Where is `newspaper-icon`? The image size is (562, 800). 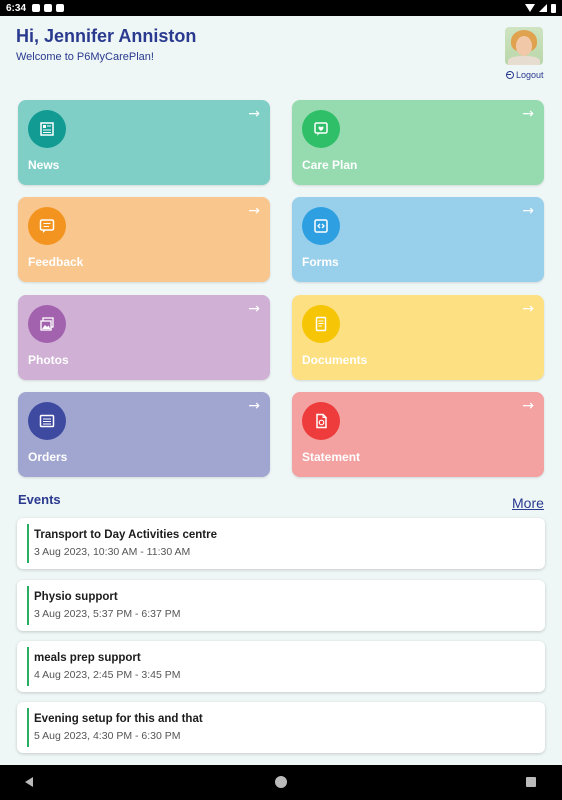 newspaper-icon is located at coordinates (47, 129).